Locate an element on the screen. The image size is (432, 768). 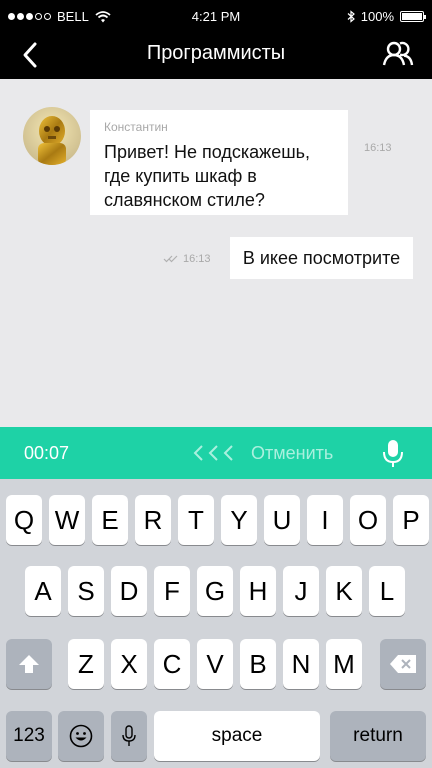
key-y: Y is located at coordinates (239, 520).